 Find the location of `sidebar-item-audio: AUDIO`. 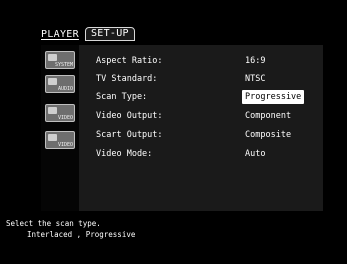

sidebar-item-audio: AUDIO is located at coordinates (60, 84).